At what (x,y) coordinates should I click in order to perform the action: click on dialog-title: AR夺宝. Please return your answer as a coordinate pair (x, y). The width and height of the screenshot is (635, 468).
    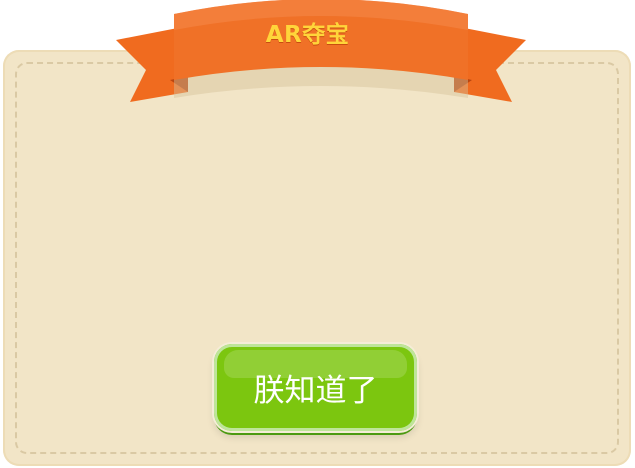
    Looking at the image, I should click on (307, 35).